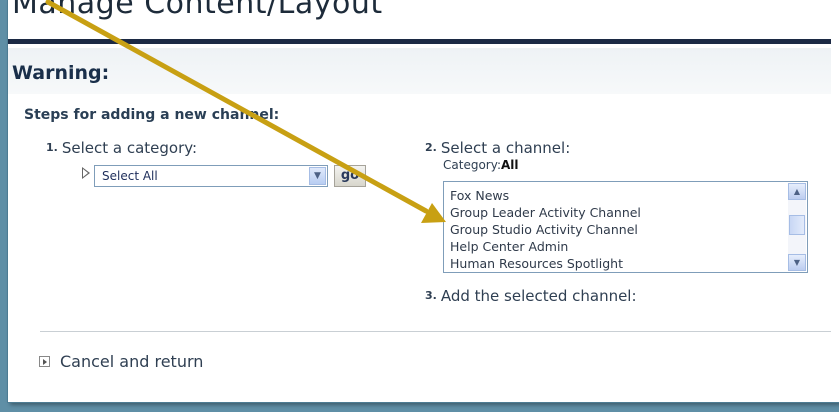  I want to click on category-select-value: Select All, so click(130, 176).